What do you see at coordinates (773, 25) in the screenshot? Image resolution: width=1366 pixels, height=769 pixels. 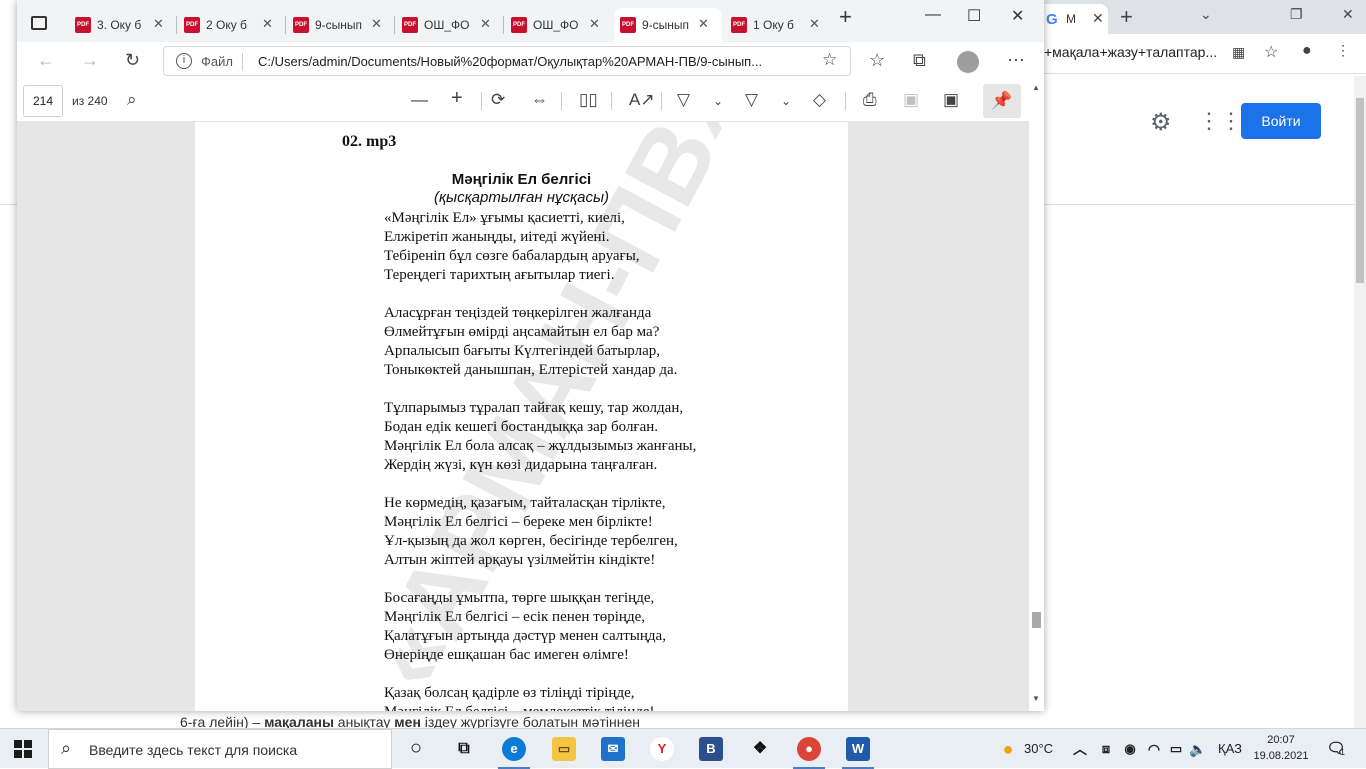 I see `tab-label: 1 Оку б` at bounding box center [773, 25].